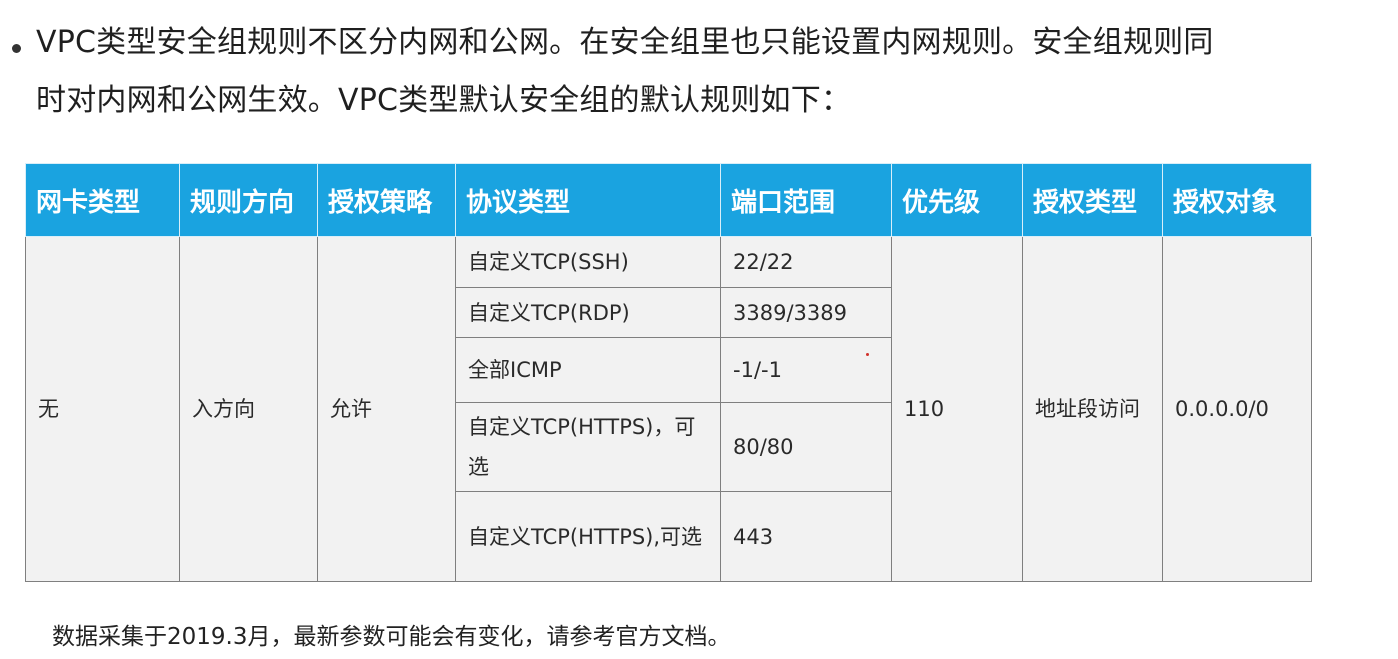 This screenshot has width=1398, height=659. I want to click on header-nic-type: 网卡类型, so click(102, 200).